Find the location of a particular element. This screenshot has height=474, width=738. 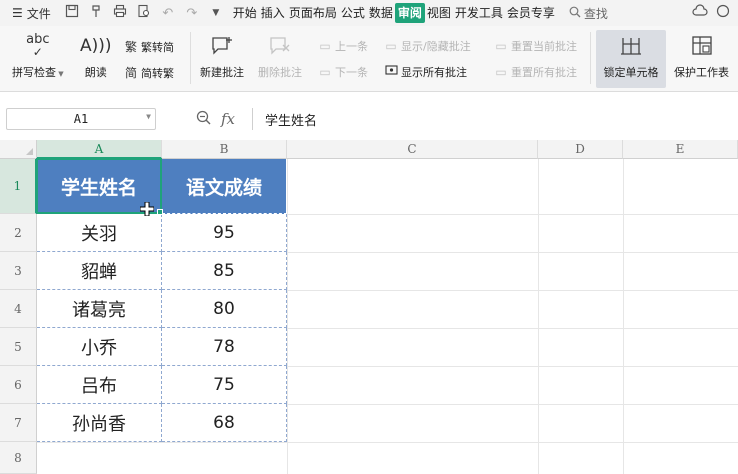

row-header-7: 7 is located at coordinates (18, 423).